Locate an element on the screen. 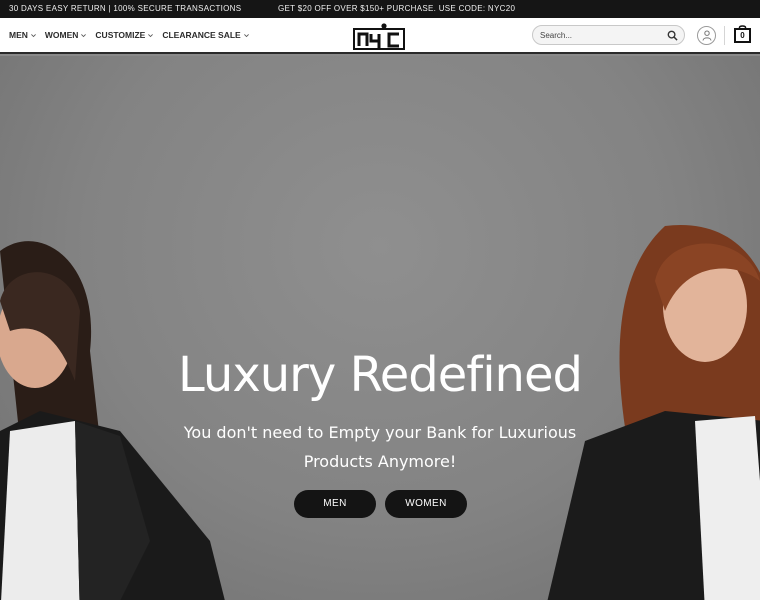  nyc-logo is located at coordinates (379, 36).